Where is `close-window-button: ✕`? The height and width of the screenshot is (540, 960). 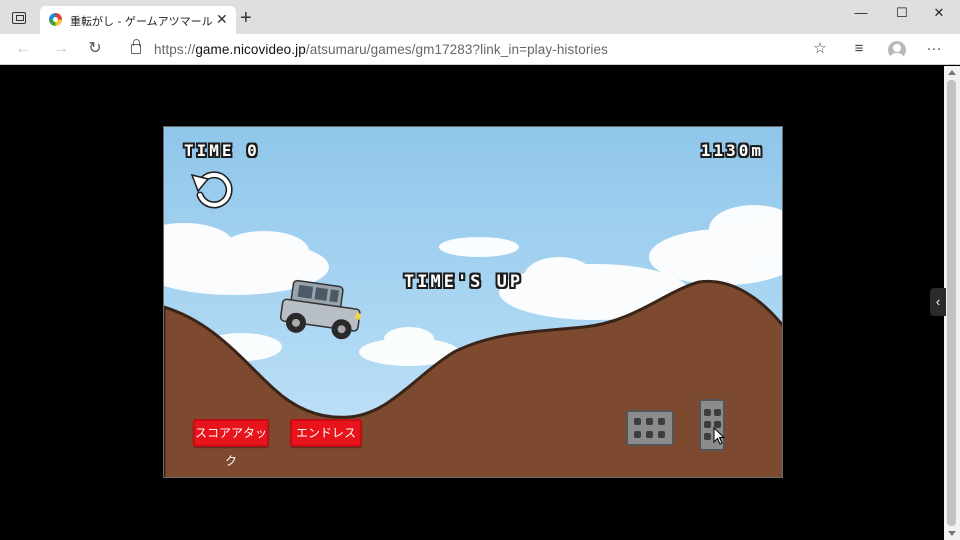 close-window-button: ✕ is located at coordinates (939, 13).